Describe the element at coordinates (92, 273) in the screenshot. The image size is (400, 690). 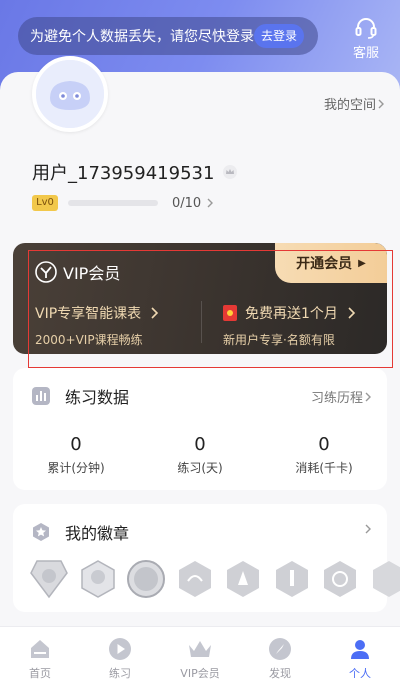
I see `vip-title-label: VIP会员` at that location.